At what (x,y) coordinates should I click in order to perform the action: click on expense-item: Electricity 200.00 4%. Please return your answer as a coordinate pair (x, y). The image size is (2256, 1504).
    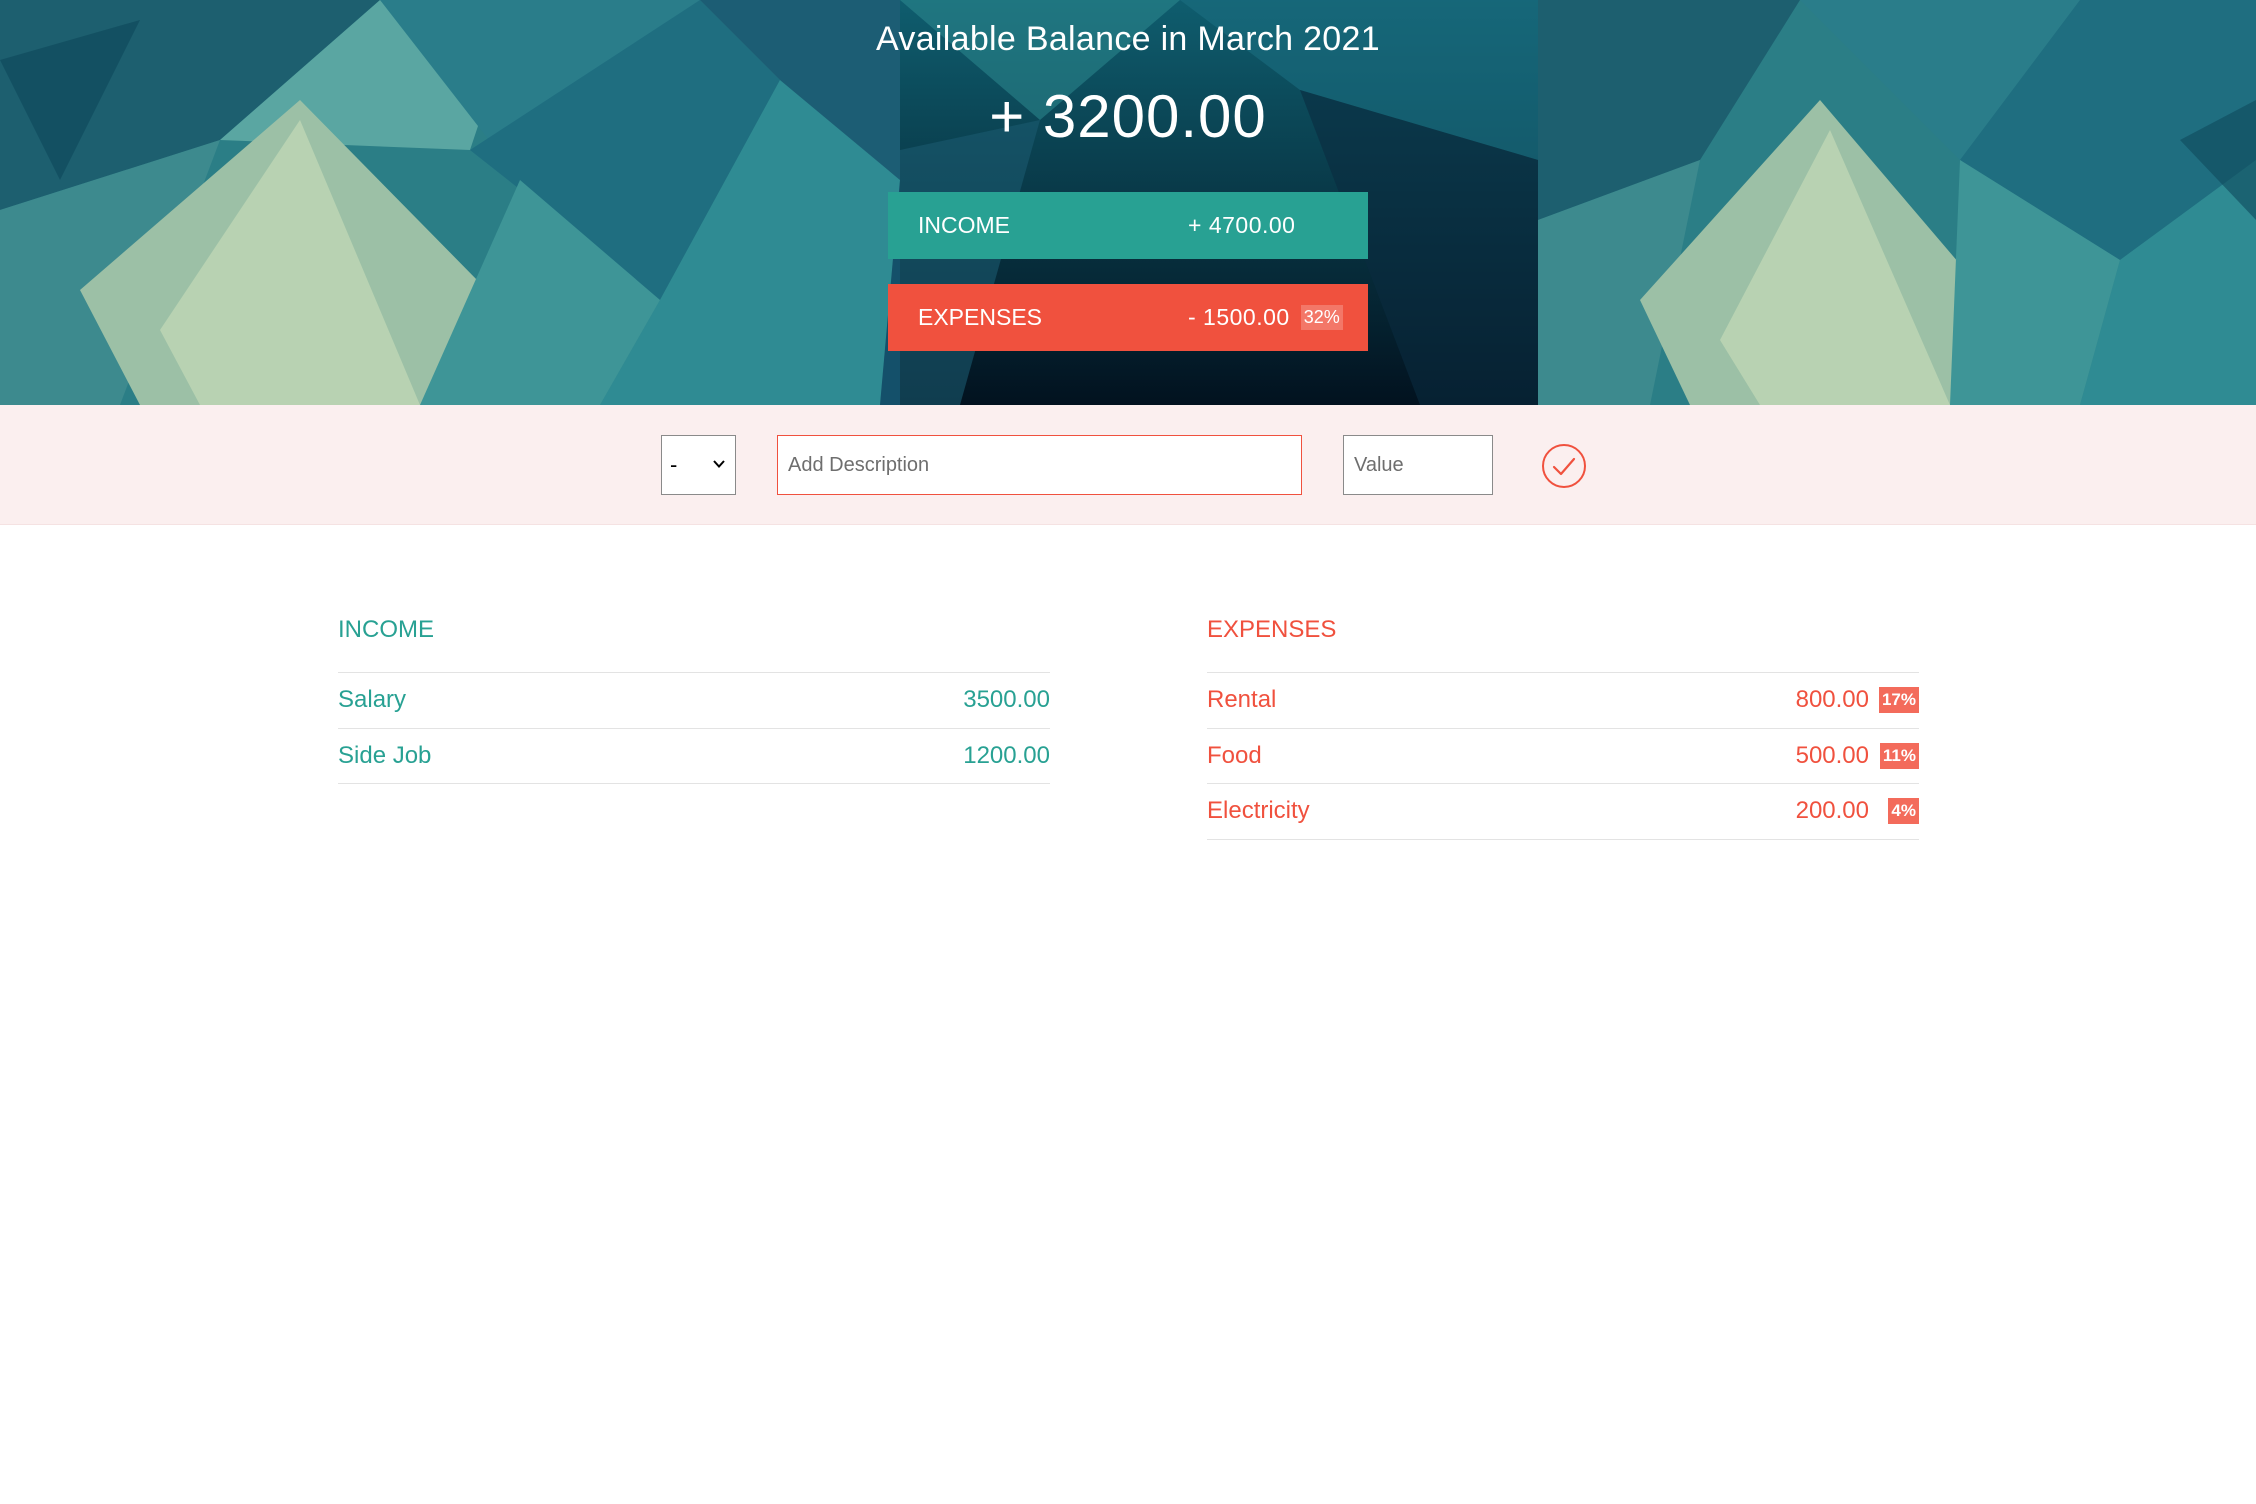
    Looking at the image, I should click on (1563, 812).